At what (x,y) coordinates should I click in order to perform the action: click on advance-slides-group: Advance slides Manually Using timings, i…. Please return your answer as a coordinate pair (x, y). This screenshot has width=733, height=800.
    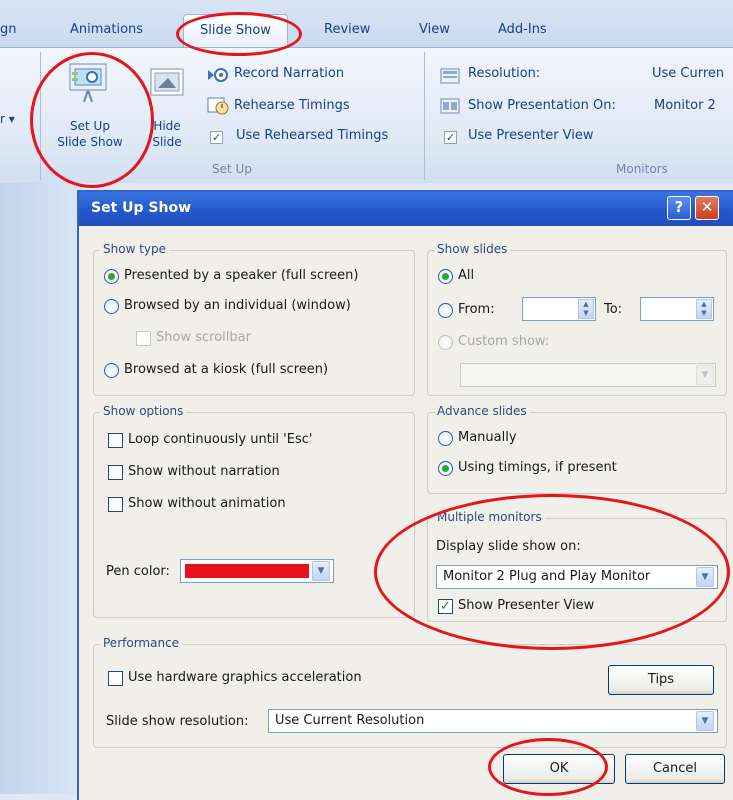
    Looking at the image, I should click on (577, 449).